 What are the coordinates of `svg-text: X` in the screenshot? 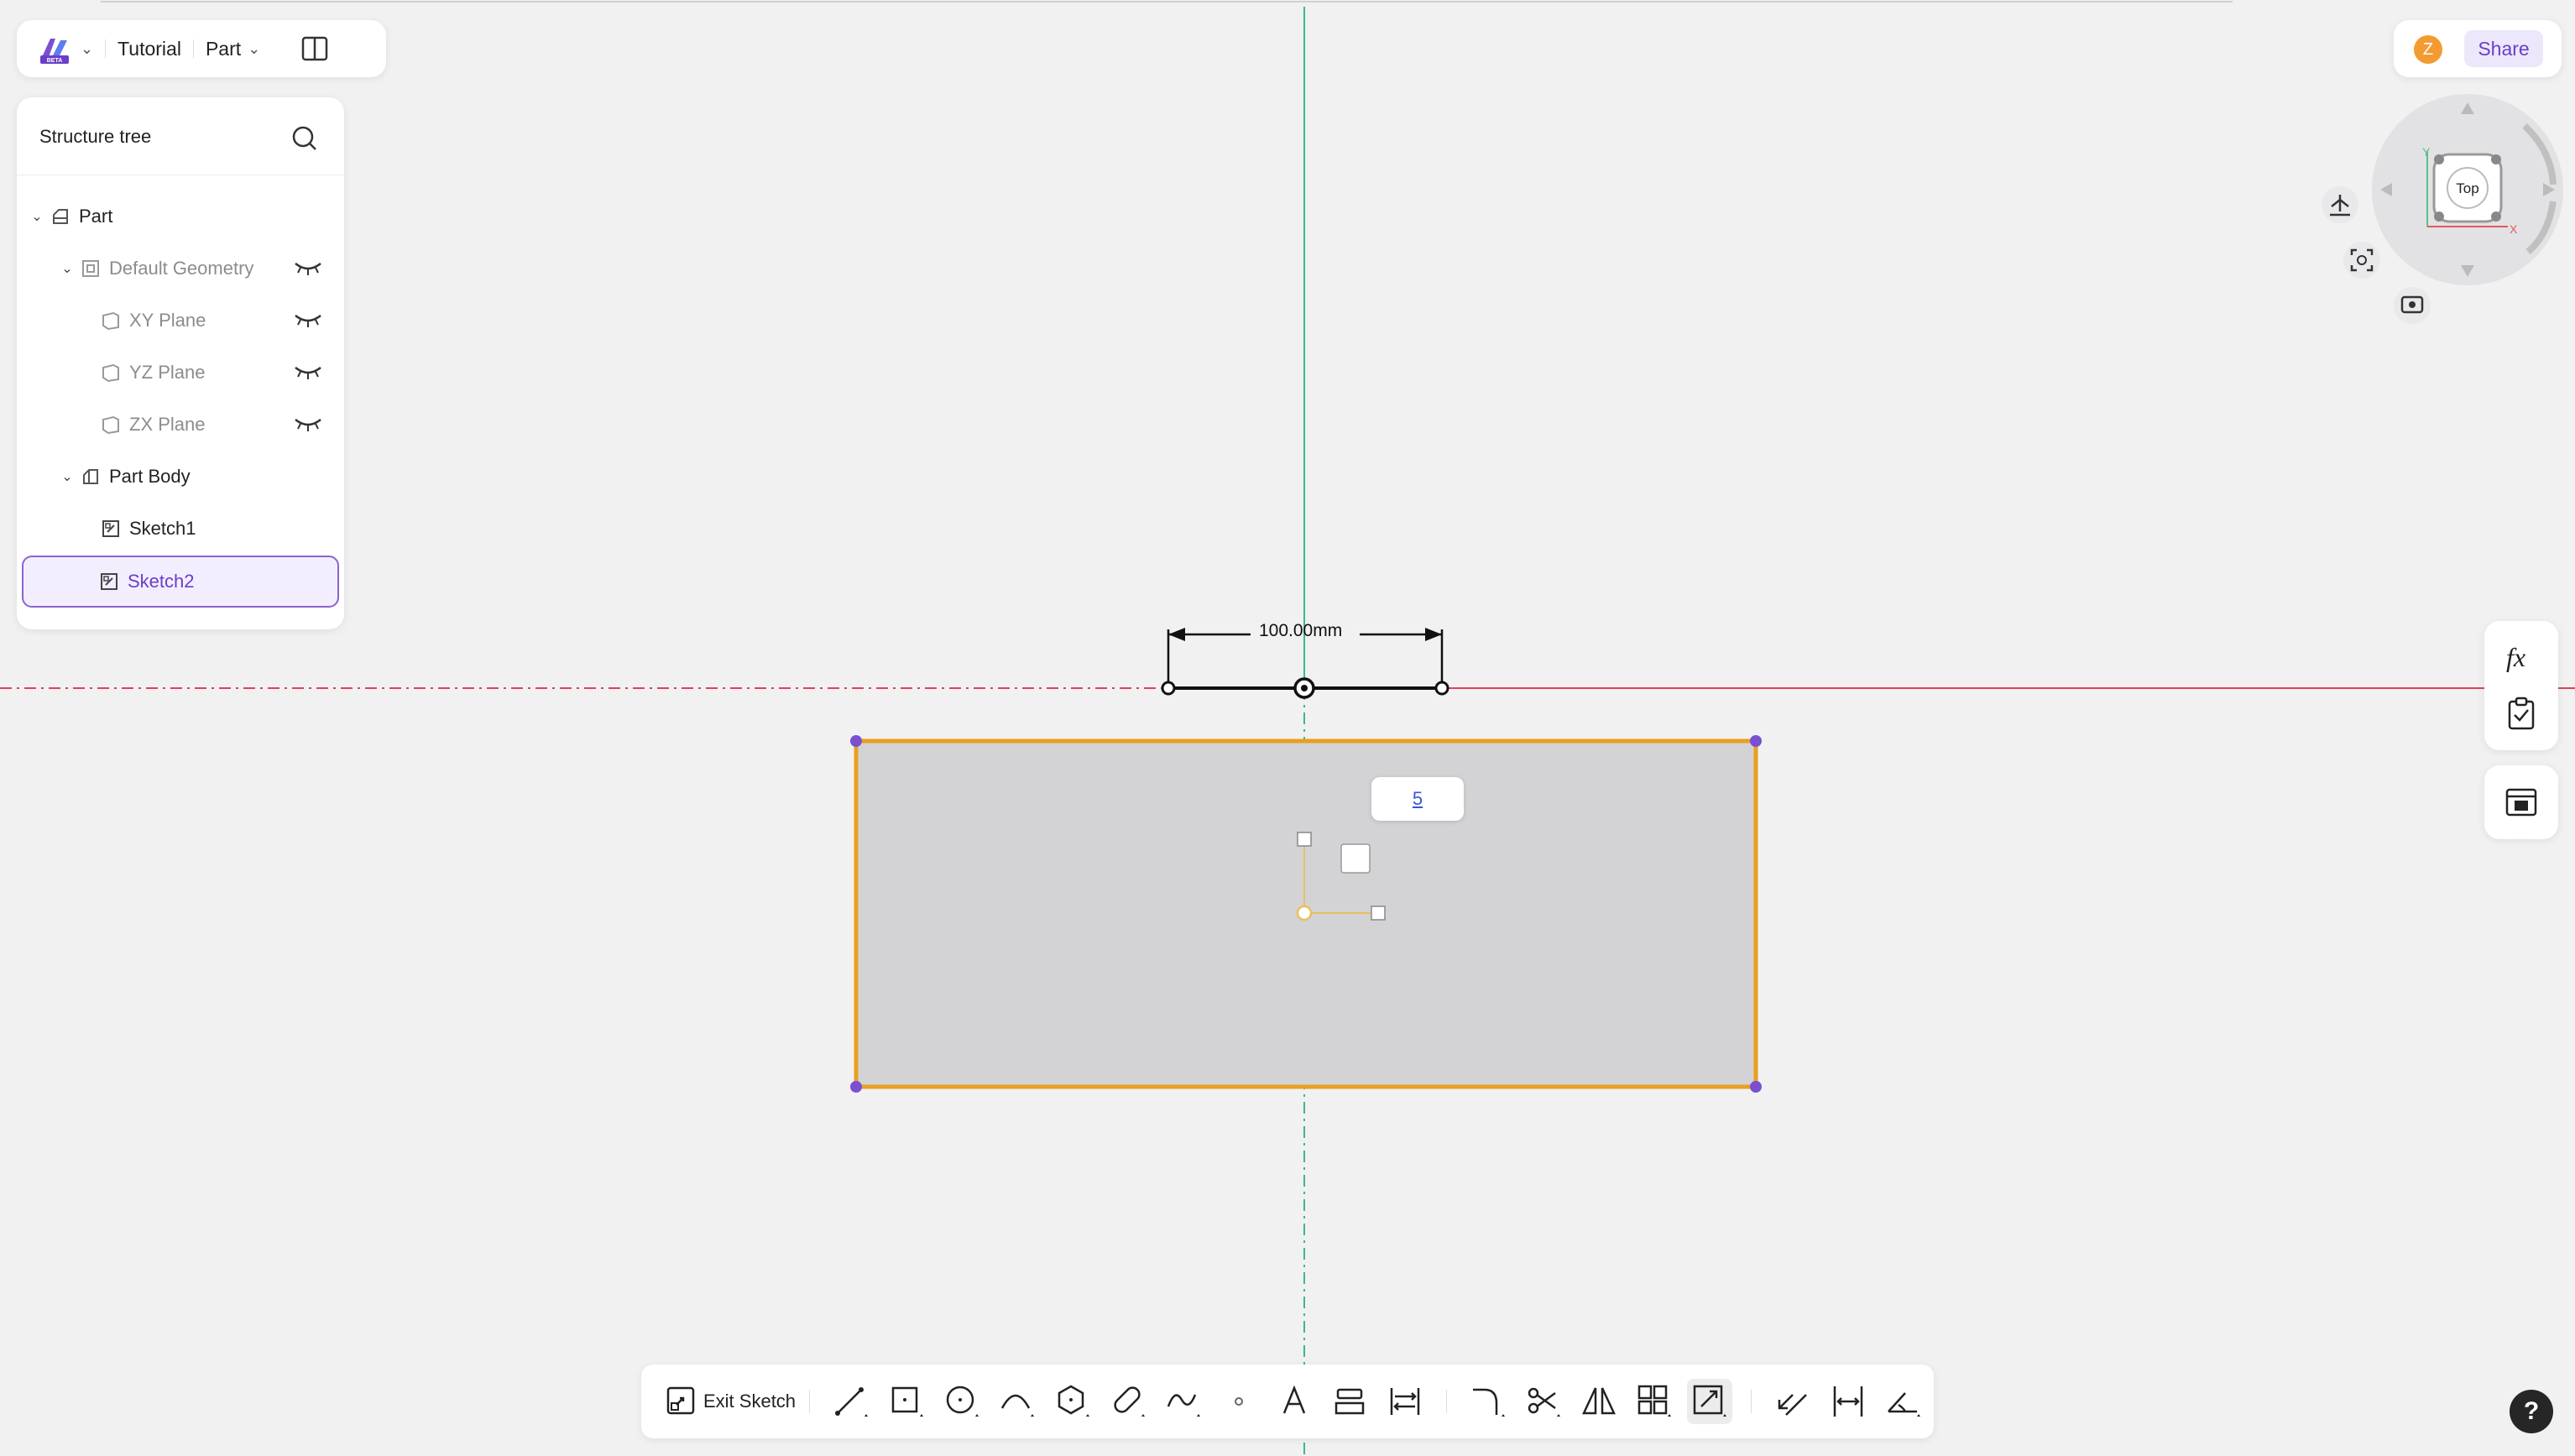 It's located at (2514, 229).